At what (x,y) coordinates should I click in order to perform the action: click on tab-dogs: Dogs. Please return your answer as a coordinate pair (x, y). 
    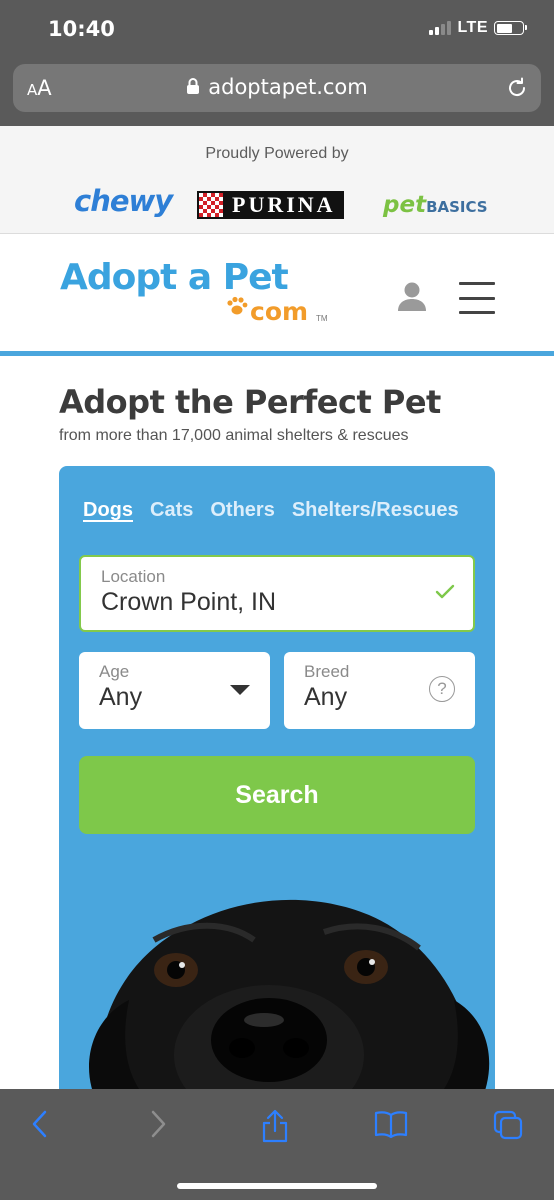
    Looking at the image, I should click on (108, 510).